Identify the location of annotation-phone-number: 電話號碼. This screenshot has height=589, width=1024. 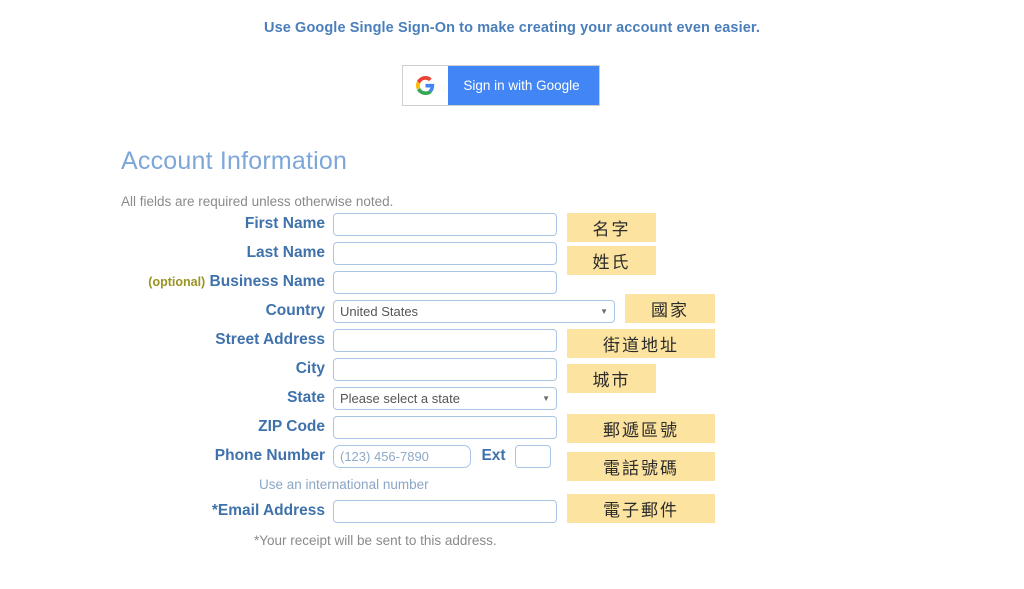
(641, 466).